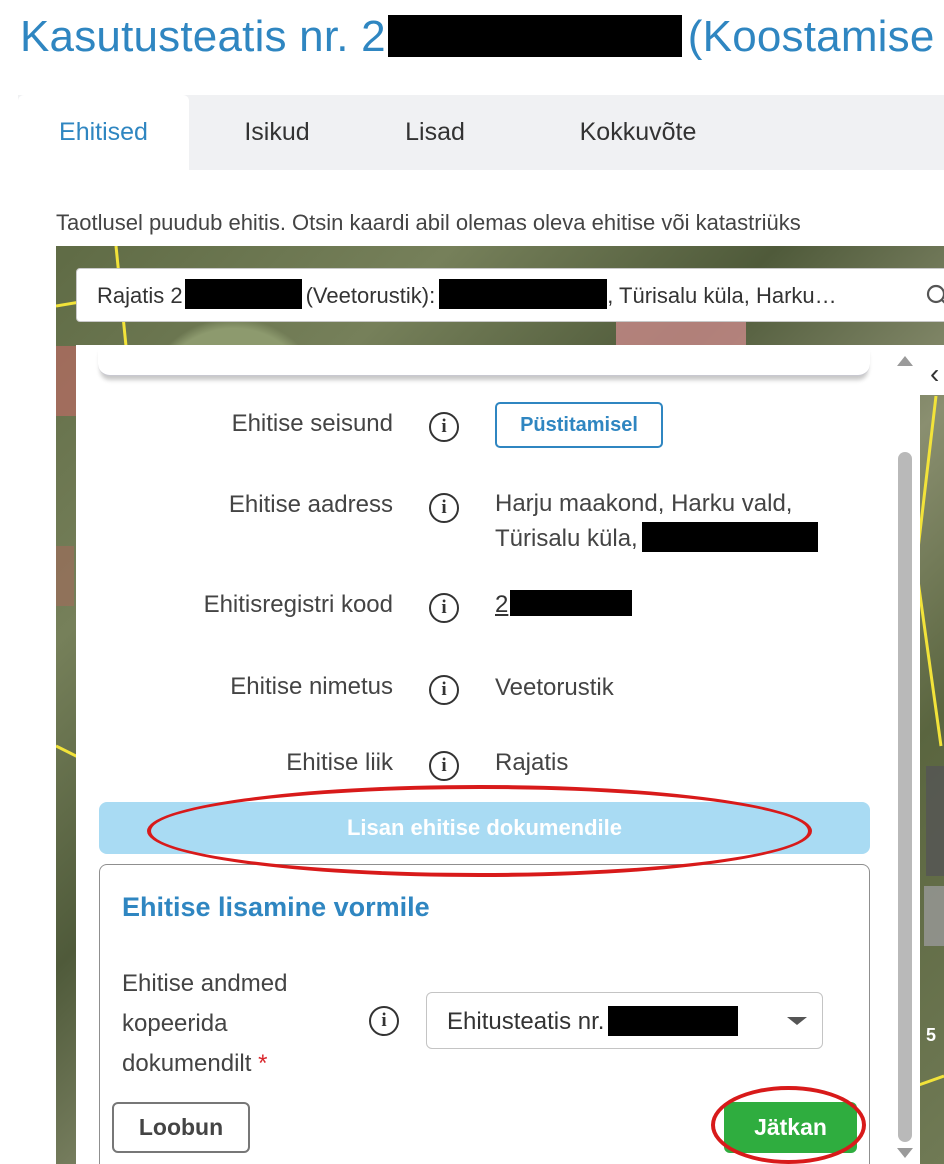 The image size is (944, 1164). What do you see at coordinates (532, 762) in the screenshot?
I see `building-type-value: Rajatis` at bounding box center [532, 762].